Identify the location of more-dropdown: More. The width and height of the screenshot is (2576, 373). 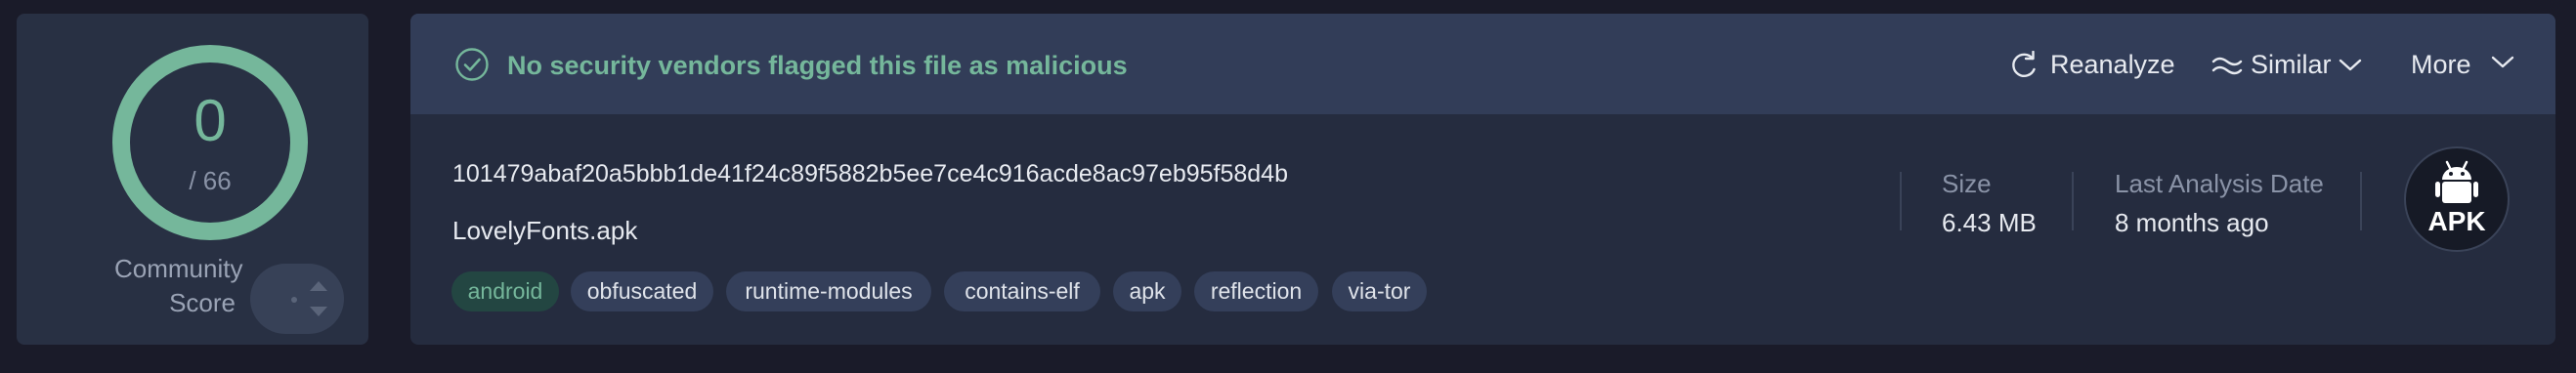
(2469, 64).